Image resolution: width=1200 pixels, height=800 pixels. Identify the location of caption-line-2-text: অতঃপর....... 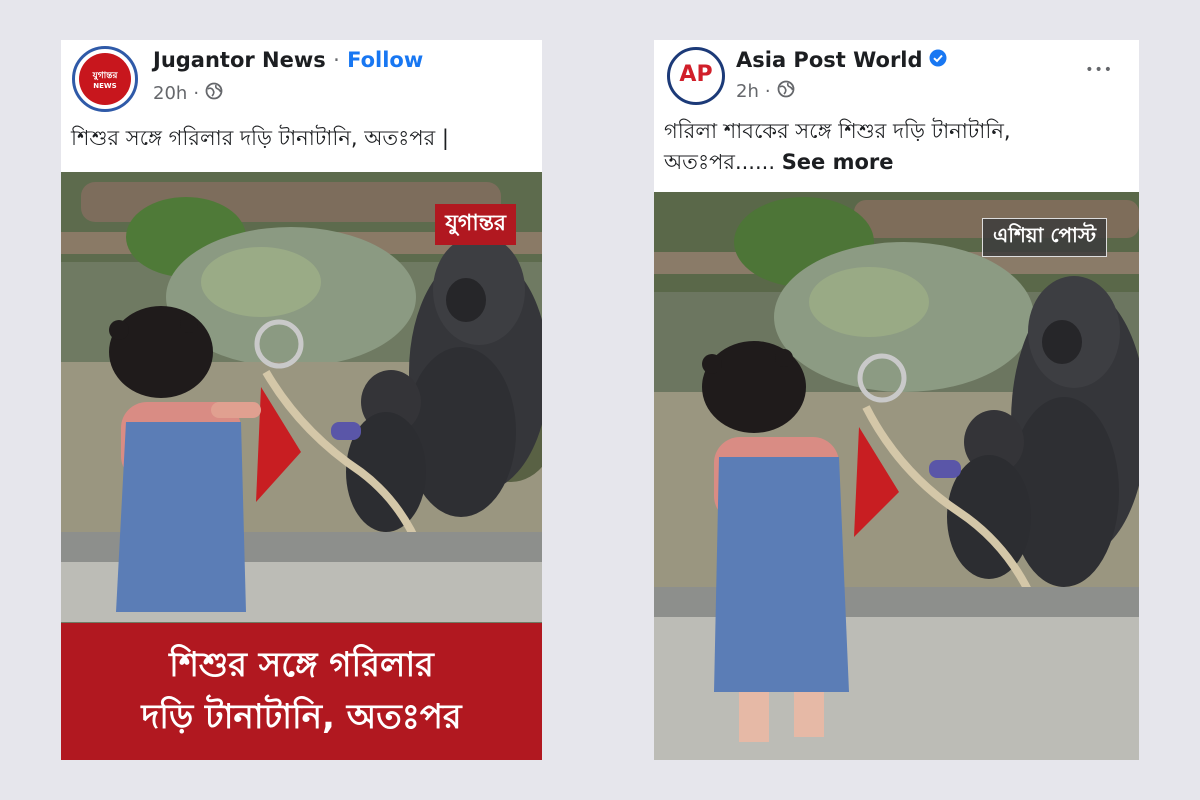
(719, 162).